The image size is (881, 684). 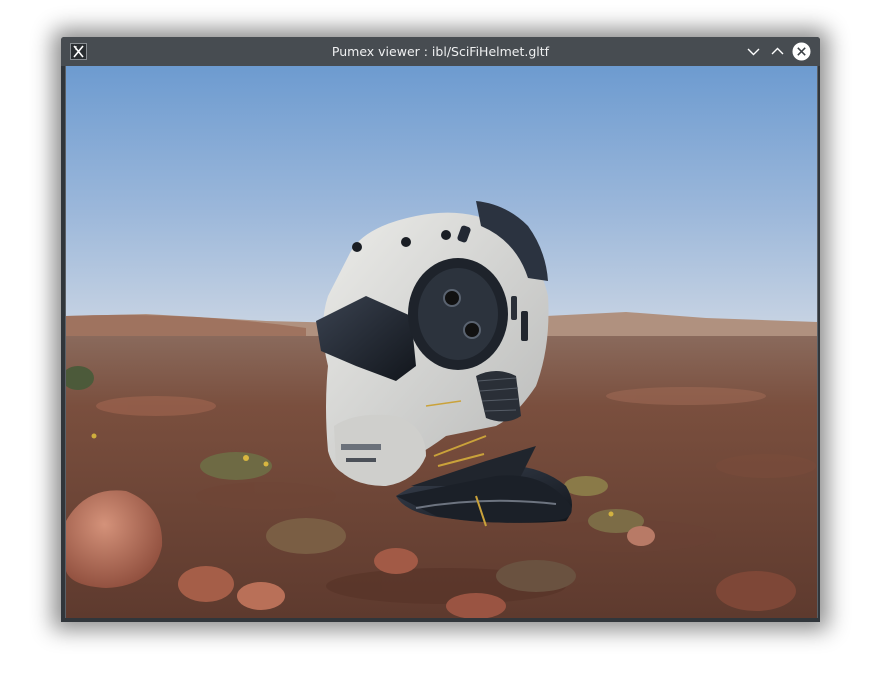 I want to click on maximize-button, so click(x=777, y=51).